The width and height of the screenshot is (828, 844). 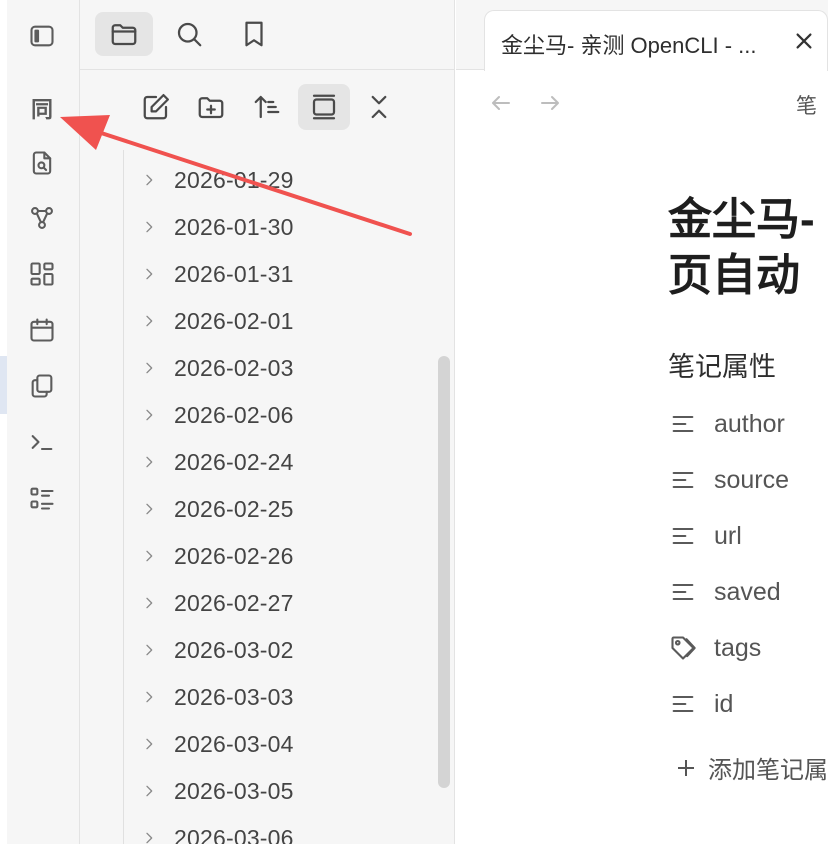 I want to click on folder-label: 2026-02-06, so click(x=234, y=414).